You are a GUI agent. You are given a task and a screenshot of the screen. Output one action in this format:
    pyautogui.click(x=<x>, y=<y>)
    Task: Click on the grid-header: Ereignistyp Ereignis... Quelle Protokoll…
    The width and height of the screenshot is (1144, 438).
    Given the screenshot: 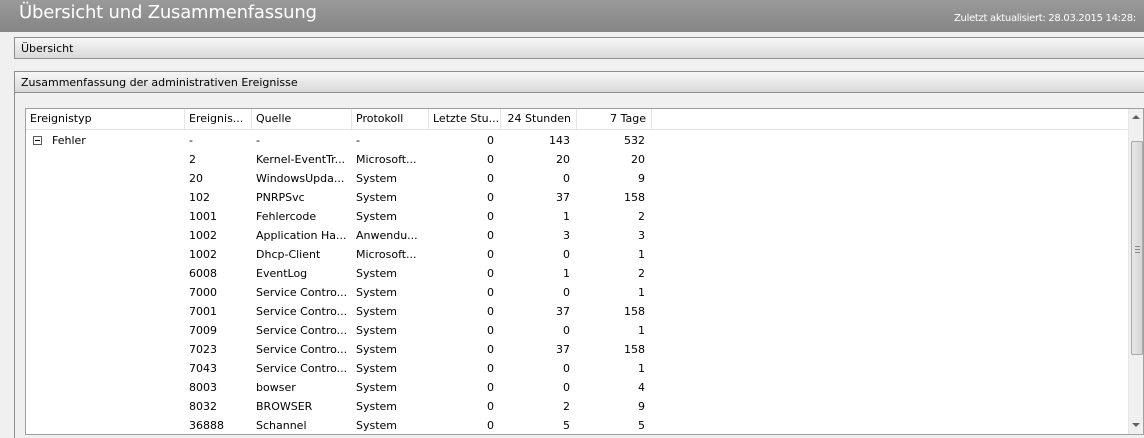 What is the action you would take?
    pyautogui.click(x=576, y=119)
    